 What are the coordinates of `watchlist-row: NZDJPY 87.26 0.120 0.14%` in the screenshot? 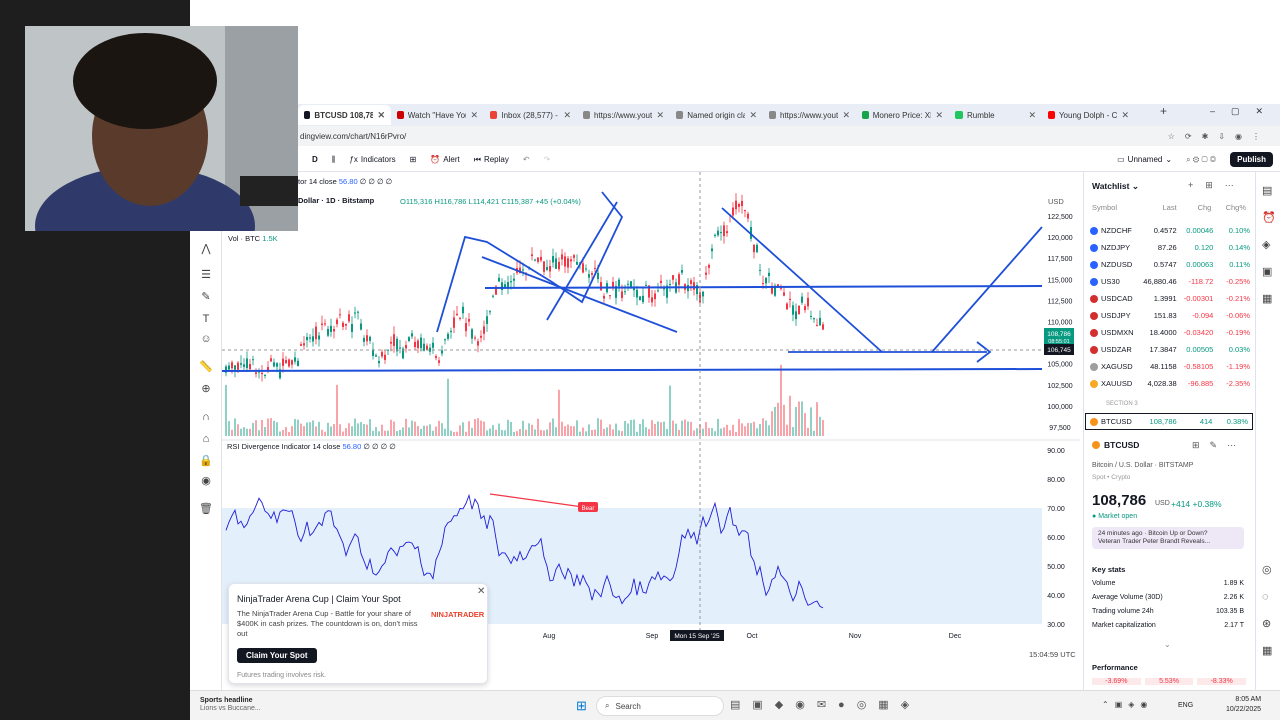 It's located at (1170, 247).